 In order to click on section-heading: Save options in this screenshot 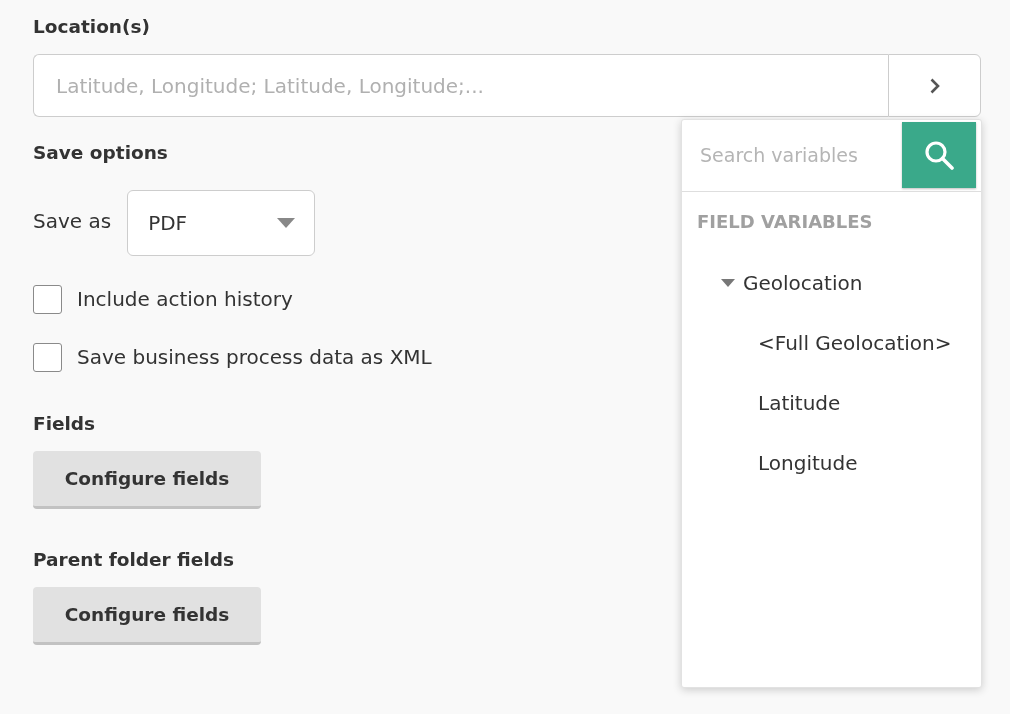, I will do `click(100, 153)`.